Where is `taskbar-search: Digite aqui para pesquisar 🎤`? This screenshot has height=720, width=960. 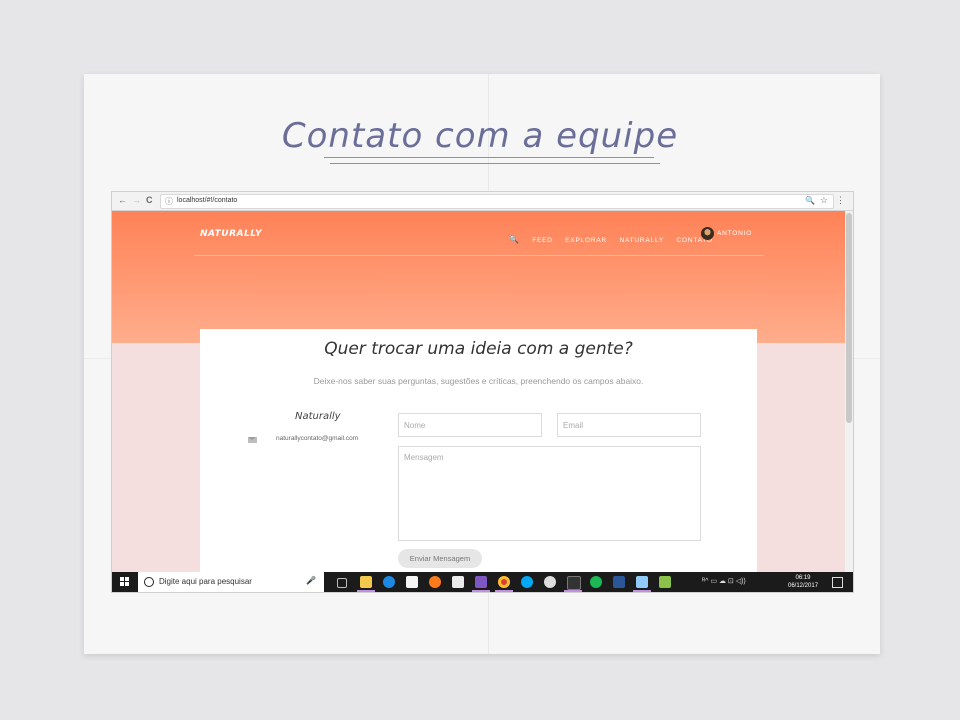 taskbar-search: Digite aqui para pesquisar 🎤 is located at coordinates (231, 582).